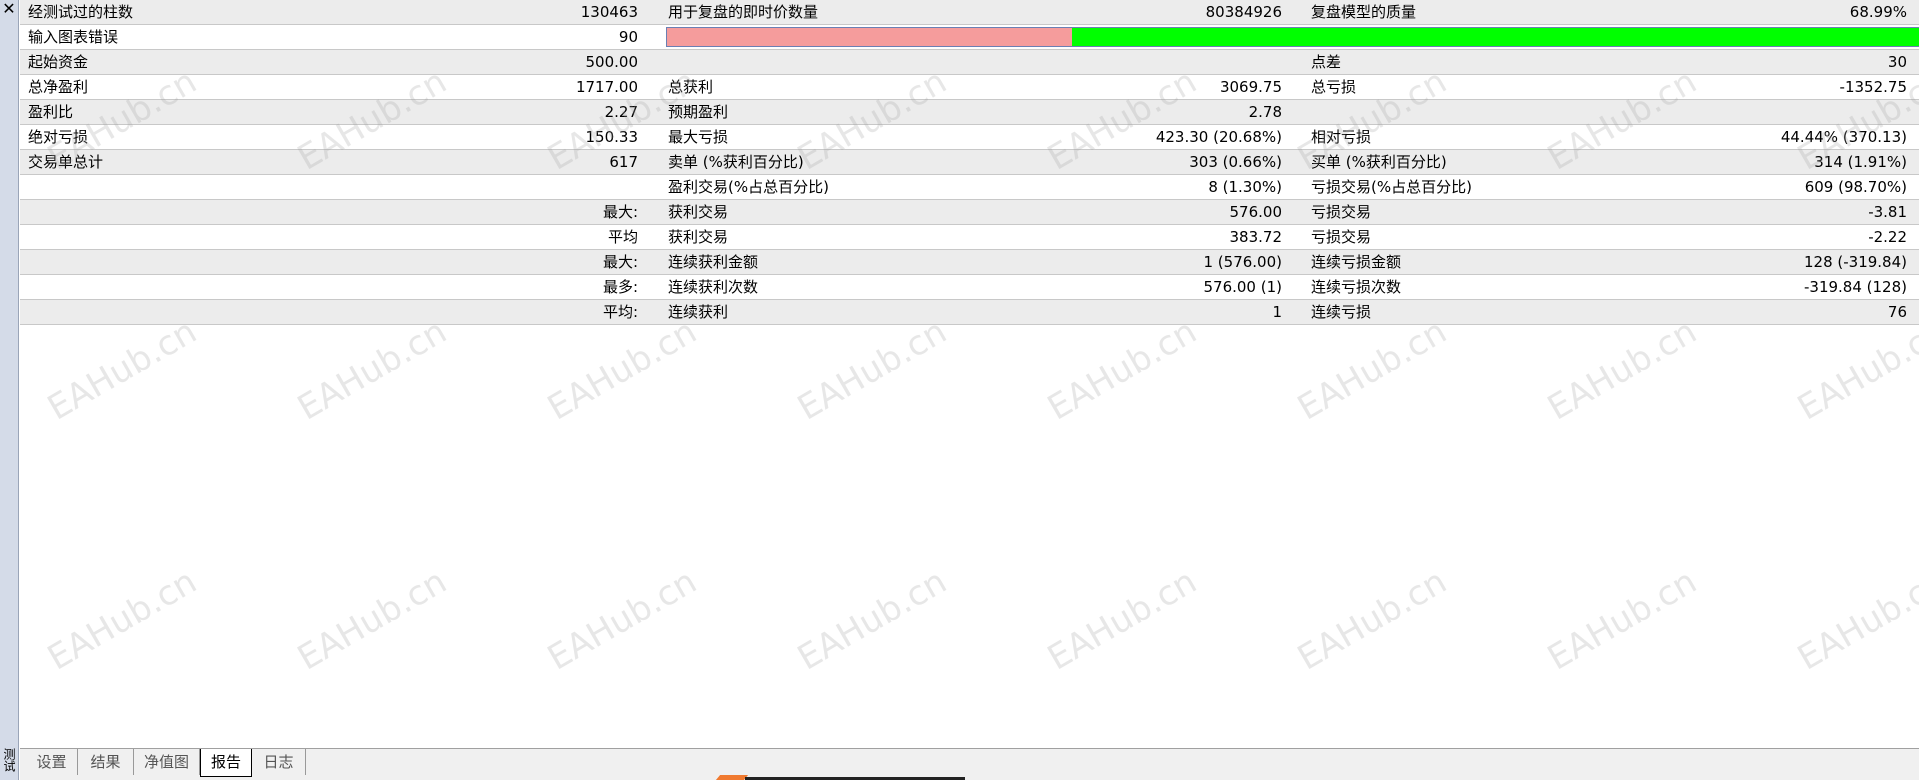  I want to click on close-icon: ✕, so click(9, 9).